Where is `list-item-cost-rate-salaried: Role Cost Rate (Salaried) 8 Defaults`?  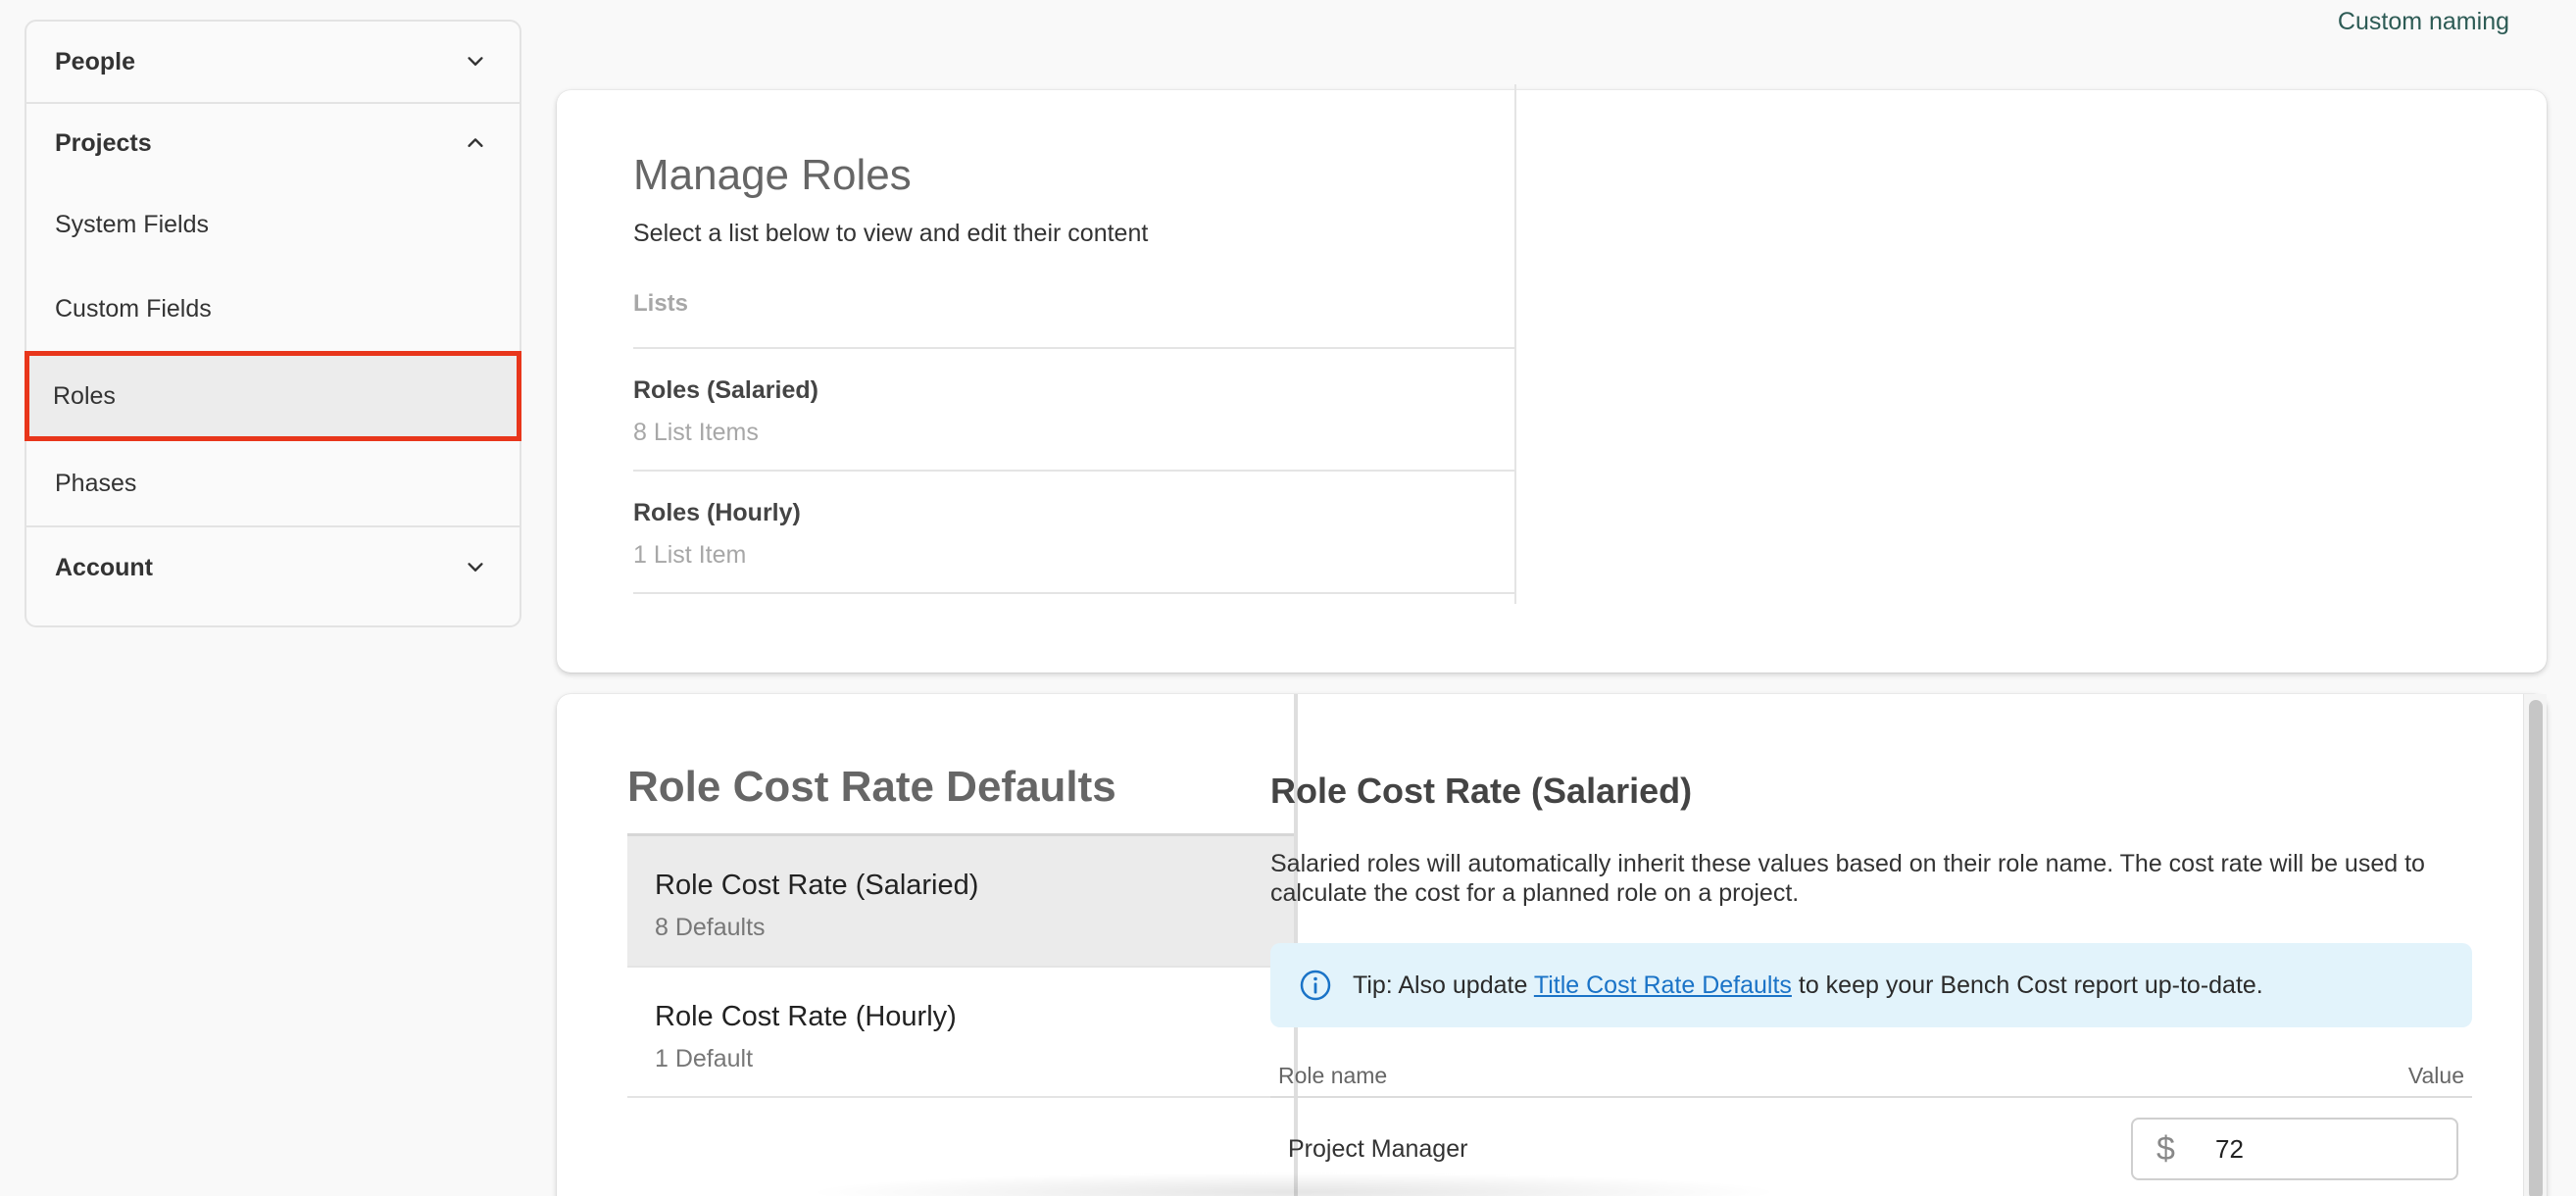
list-item-cost-rate-salaried: Role Cost Rate (Salaried) 8 Defaults is located at coordinates (960, 899).